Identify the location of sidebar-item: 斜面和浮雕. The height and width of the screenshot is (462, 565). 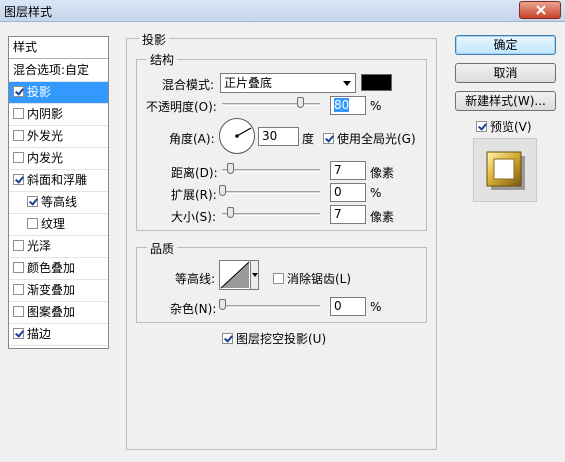
(58, 181).